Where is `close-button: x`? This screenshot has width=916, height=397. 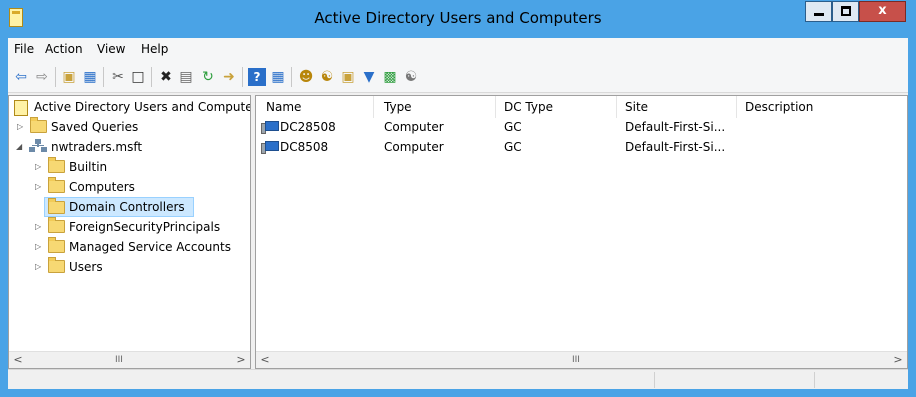 close-button: x is located at coordinates (882, 11).